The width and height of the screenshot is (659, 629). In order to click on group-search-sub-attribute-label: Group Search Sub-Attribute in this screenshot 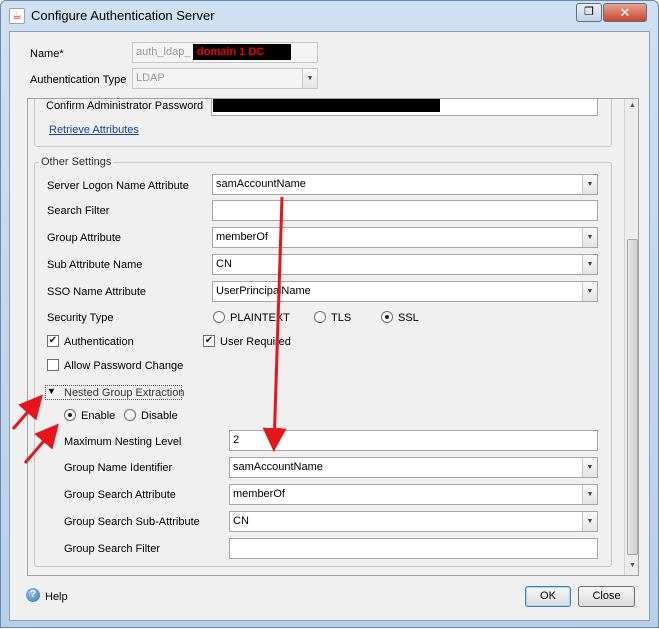, I will do `click(132, 522)`.